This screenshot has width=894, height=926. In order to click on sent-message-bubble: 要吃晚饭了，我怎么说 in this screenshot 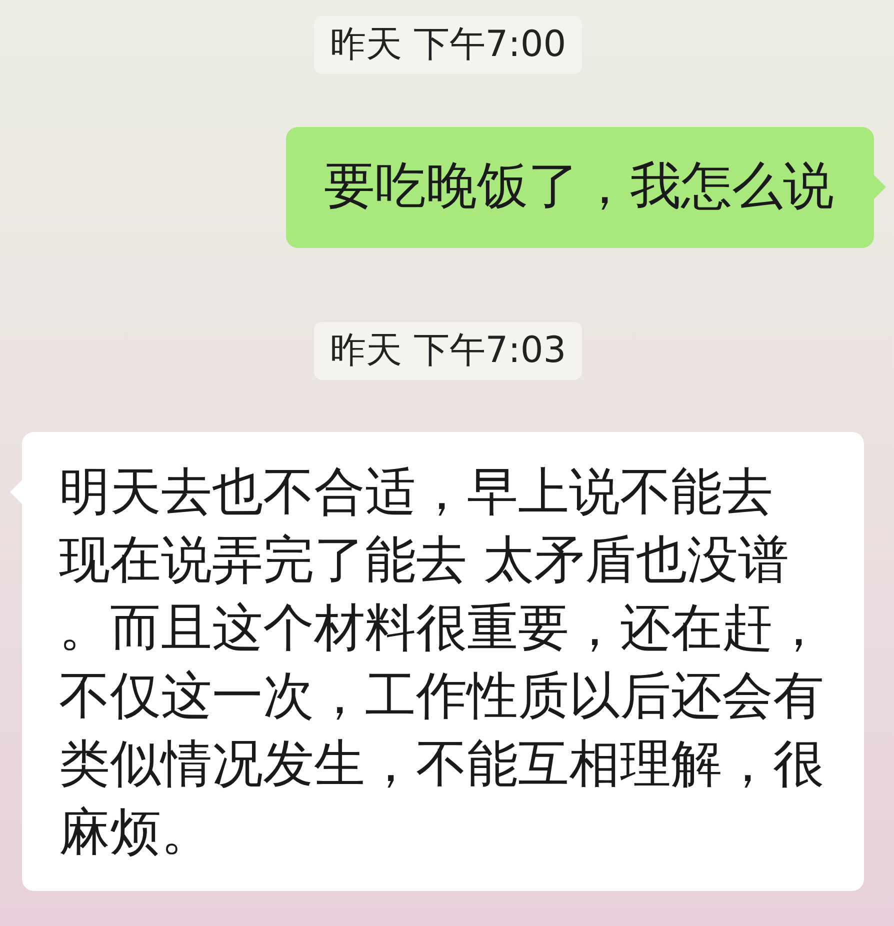, I will do `click(580, 187)`.